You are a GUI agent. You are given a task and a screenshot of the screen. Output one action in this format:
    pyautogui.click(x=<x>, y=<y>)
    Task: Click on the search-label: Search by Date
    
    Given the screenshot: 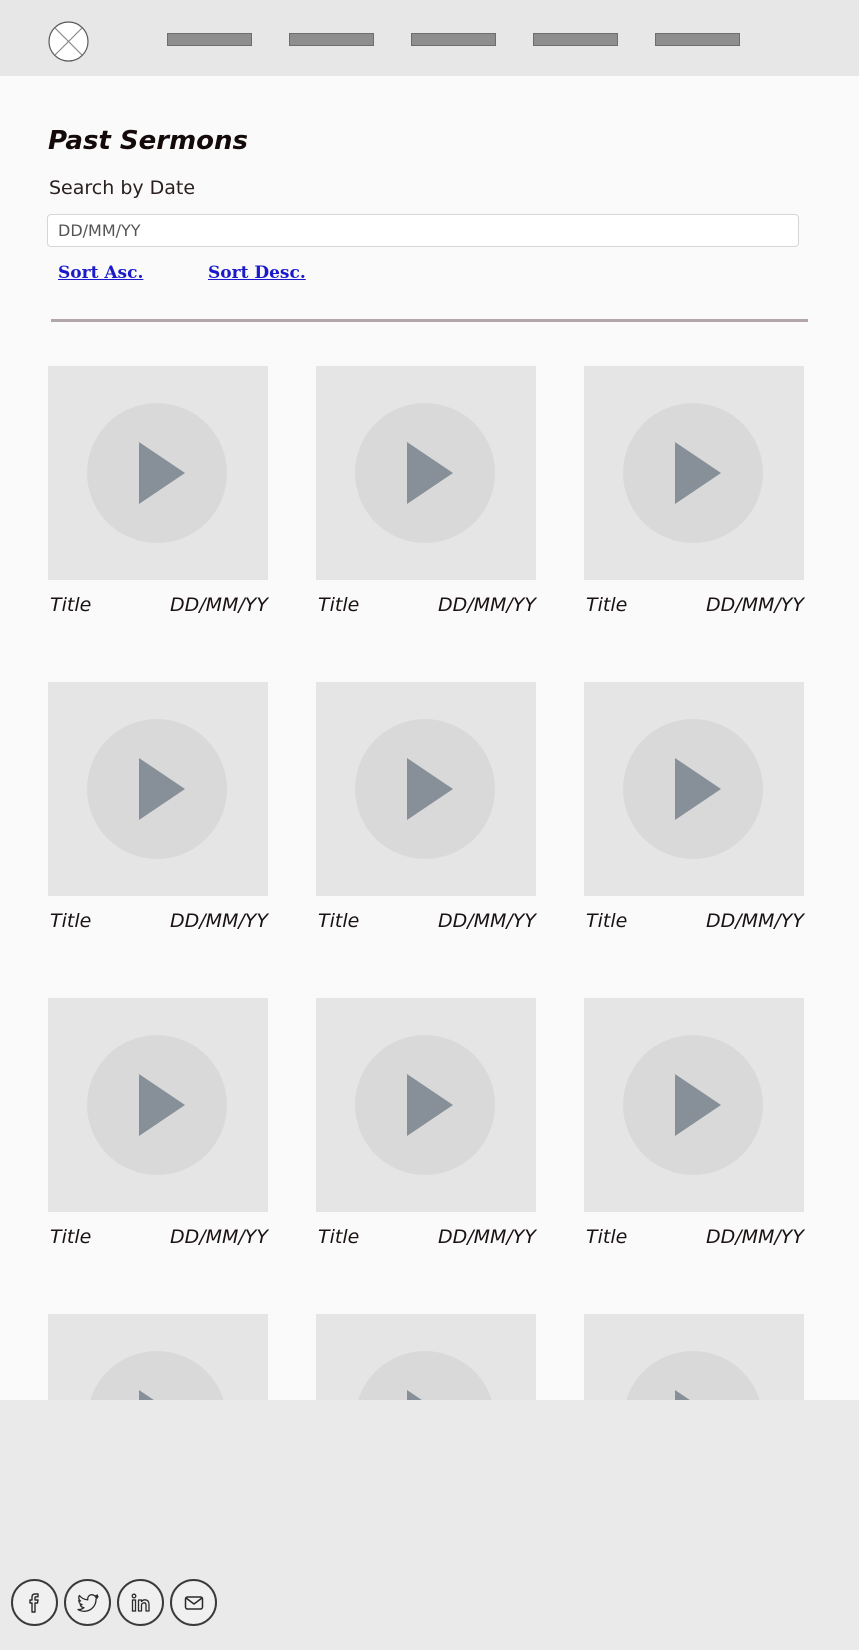 What is the action you would take?
    pyautogui.click(x=122, y=188)
    